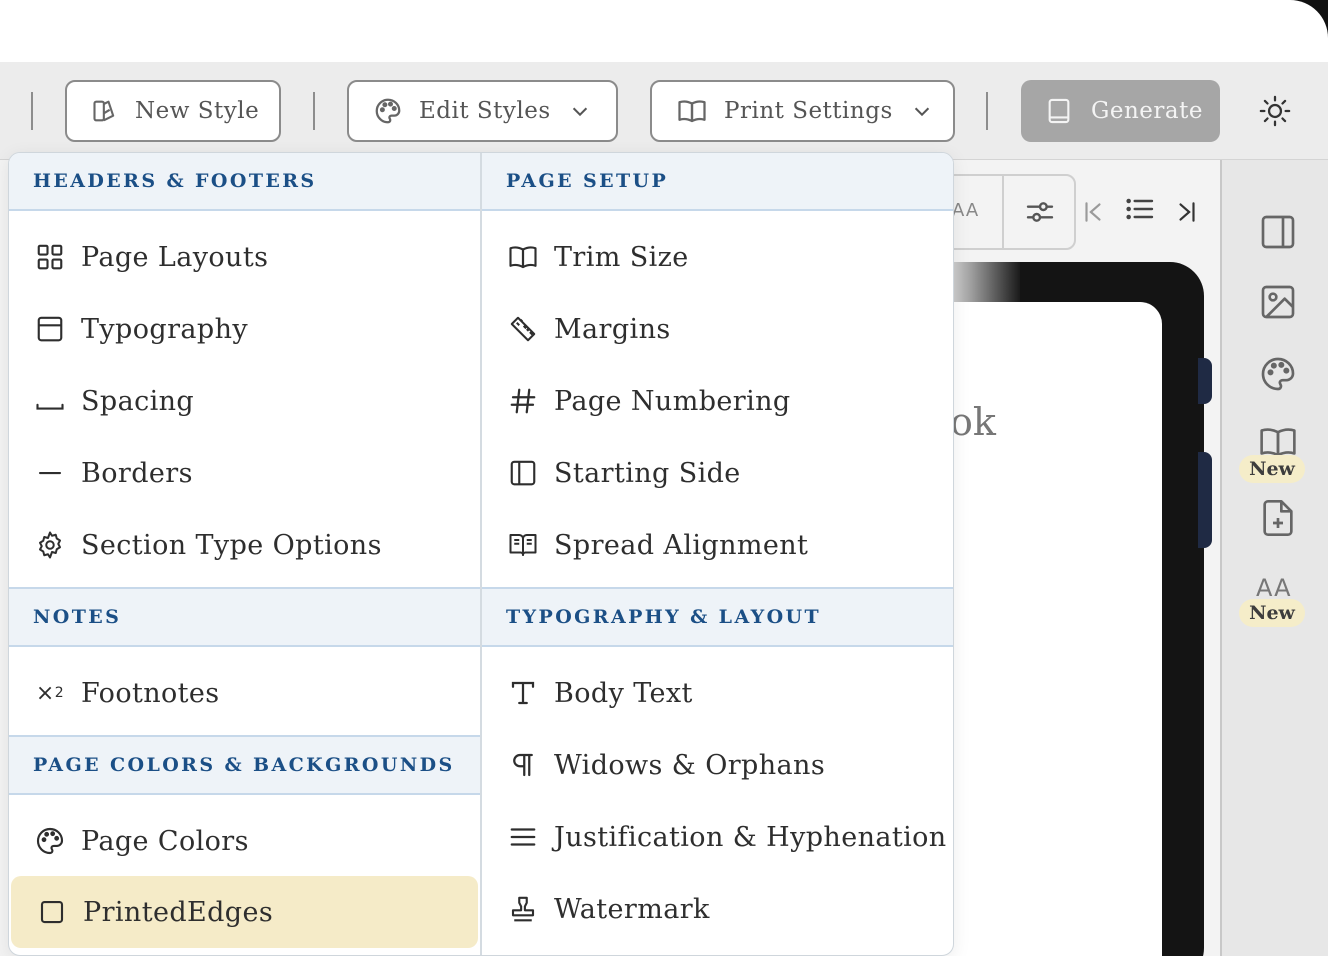 This screenshot has height=956, width=1328. I want to click on image-icon, so click(1278, 302).